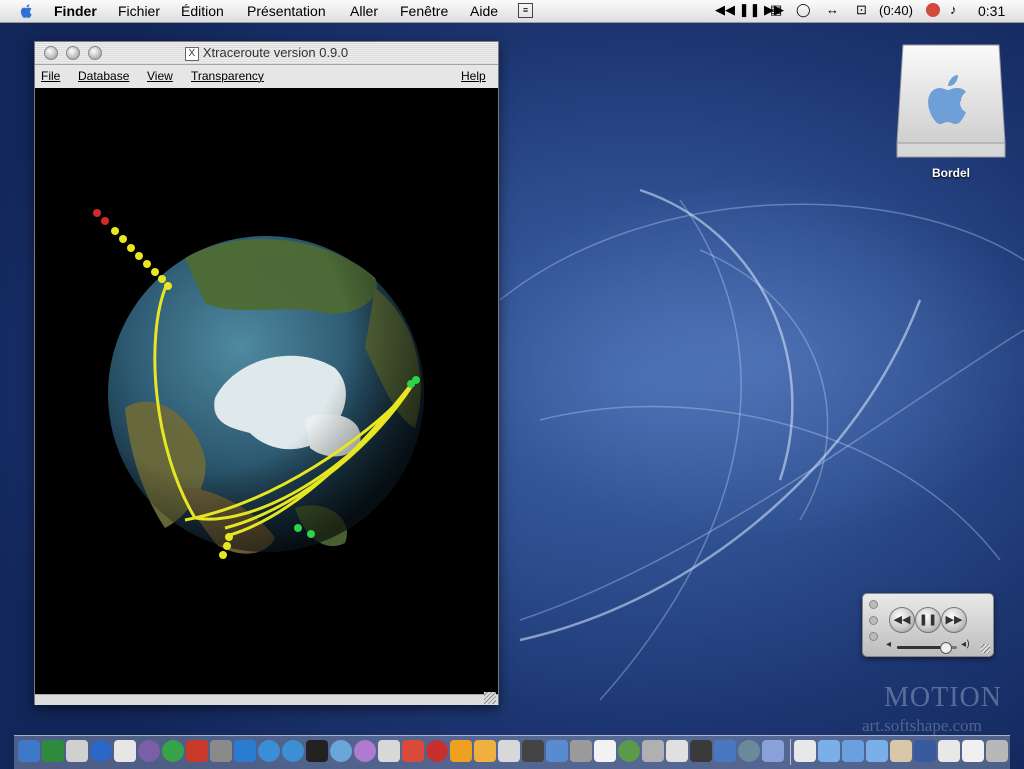 Image resolution: width=1024 pixels, height=769 pixels. What do you see at coordinates (191, 54) in the screenshot?
I see `x11-icon: X` at bounding box center [191, 54].